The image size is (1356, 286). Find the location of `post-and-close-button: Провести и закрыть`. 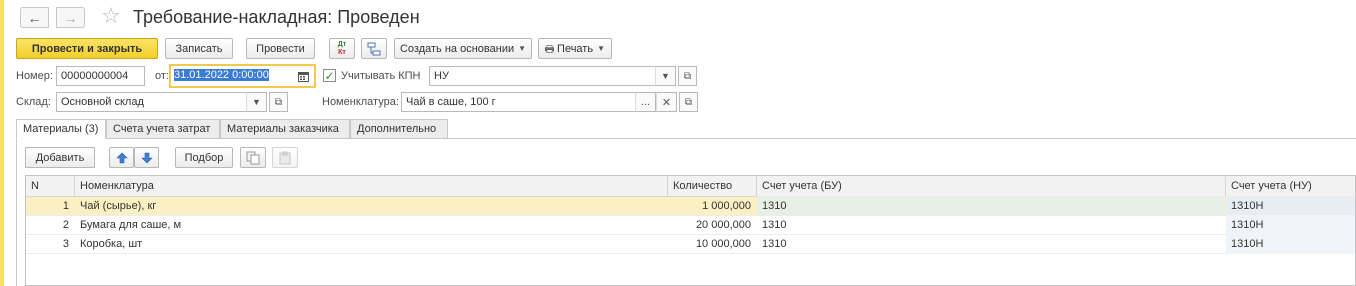

post-and-close-button: Провести и закрыть is located at coordinates (87, 48).